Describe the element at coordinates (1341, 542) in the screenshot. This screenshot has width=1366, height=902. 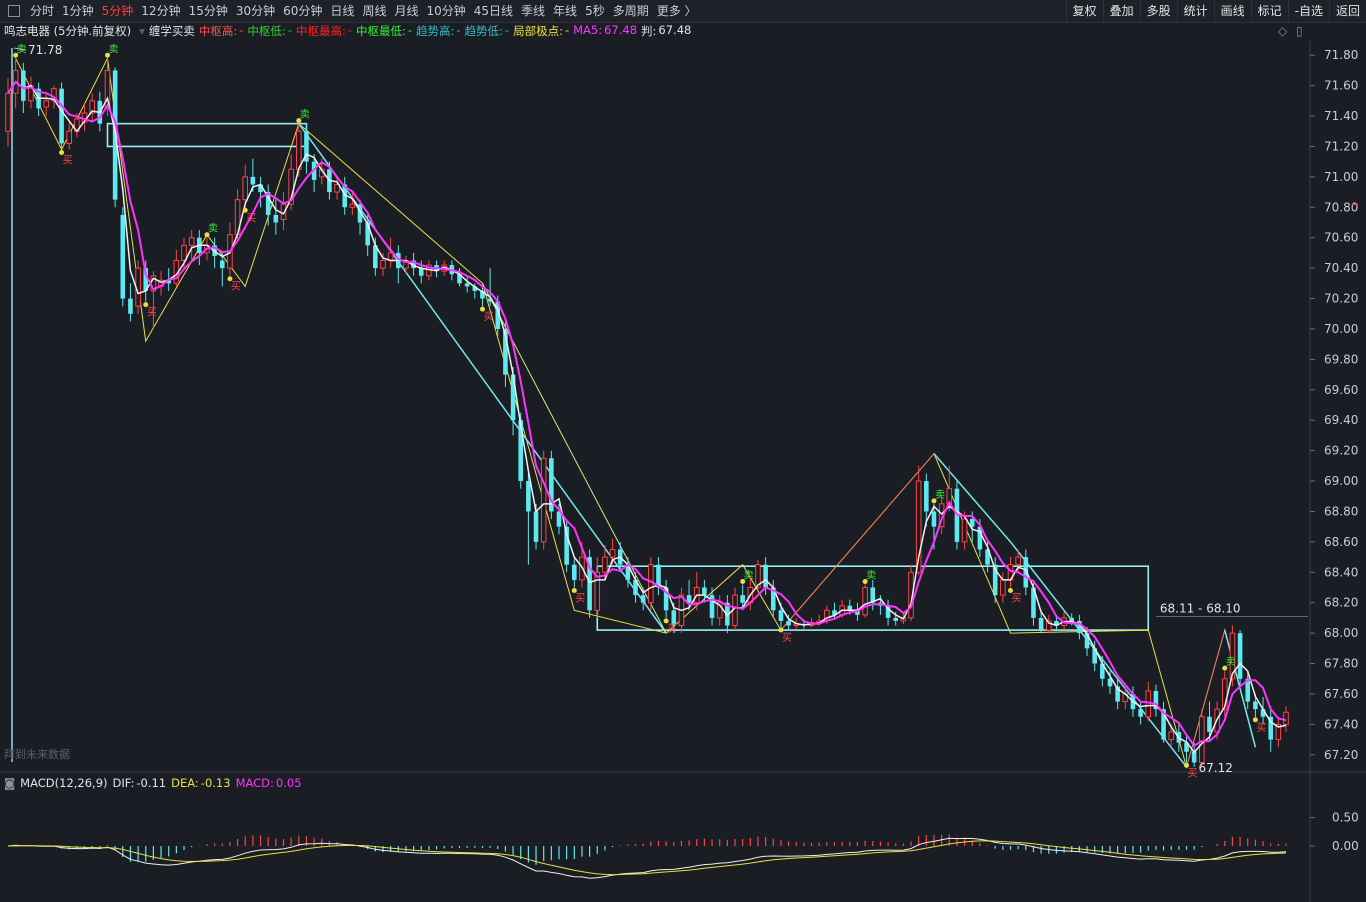
I see `price-tick-label: 68.60` at that location.